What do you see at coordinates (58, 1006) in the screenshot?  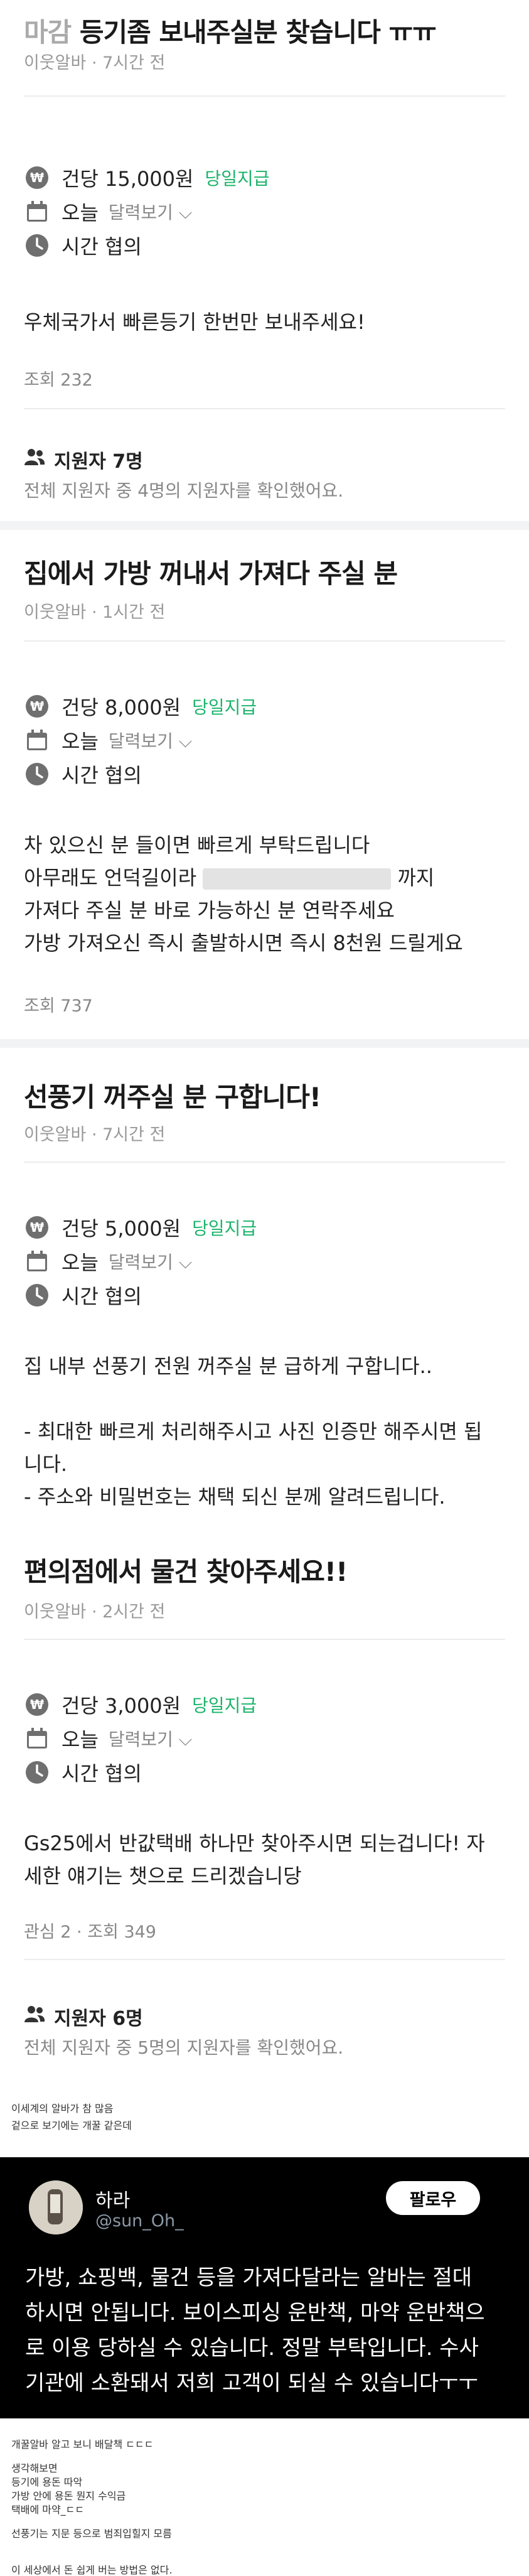 I see `post-stats: 조회 737` at bounding box center [58, 1006].